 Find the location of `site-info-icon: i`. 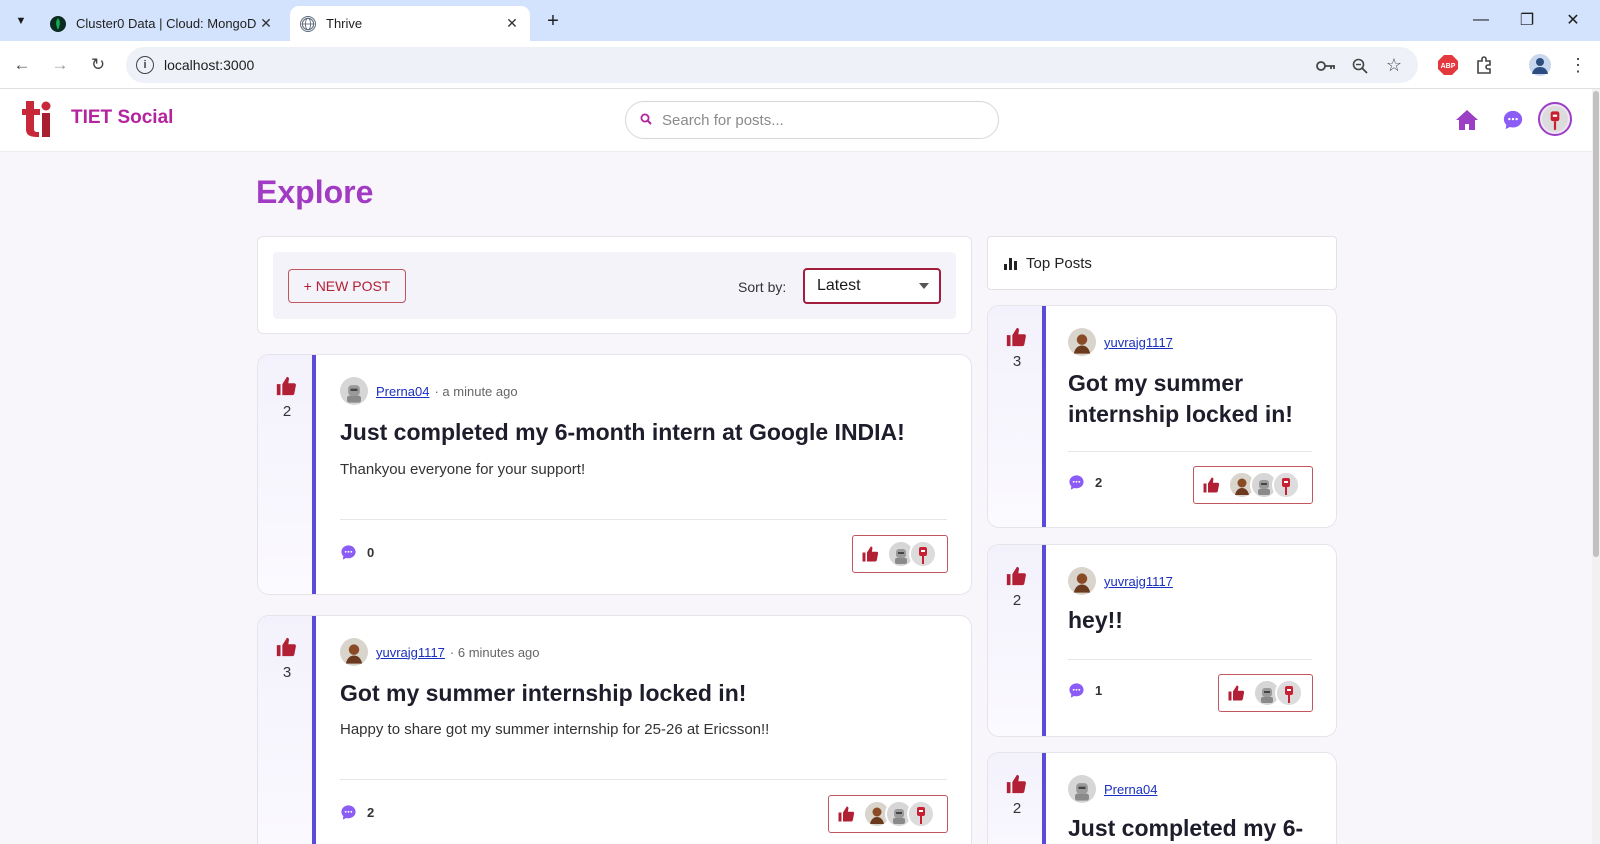

site-info-icon: i is located at coordinates (145, 65).